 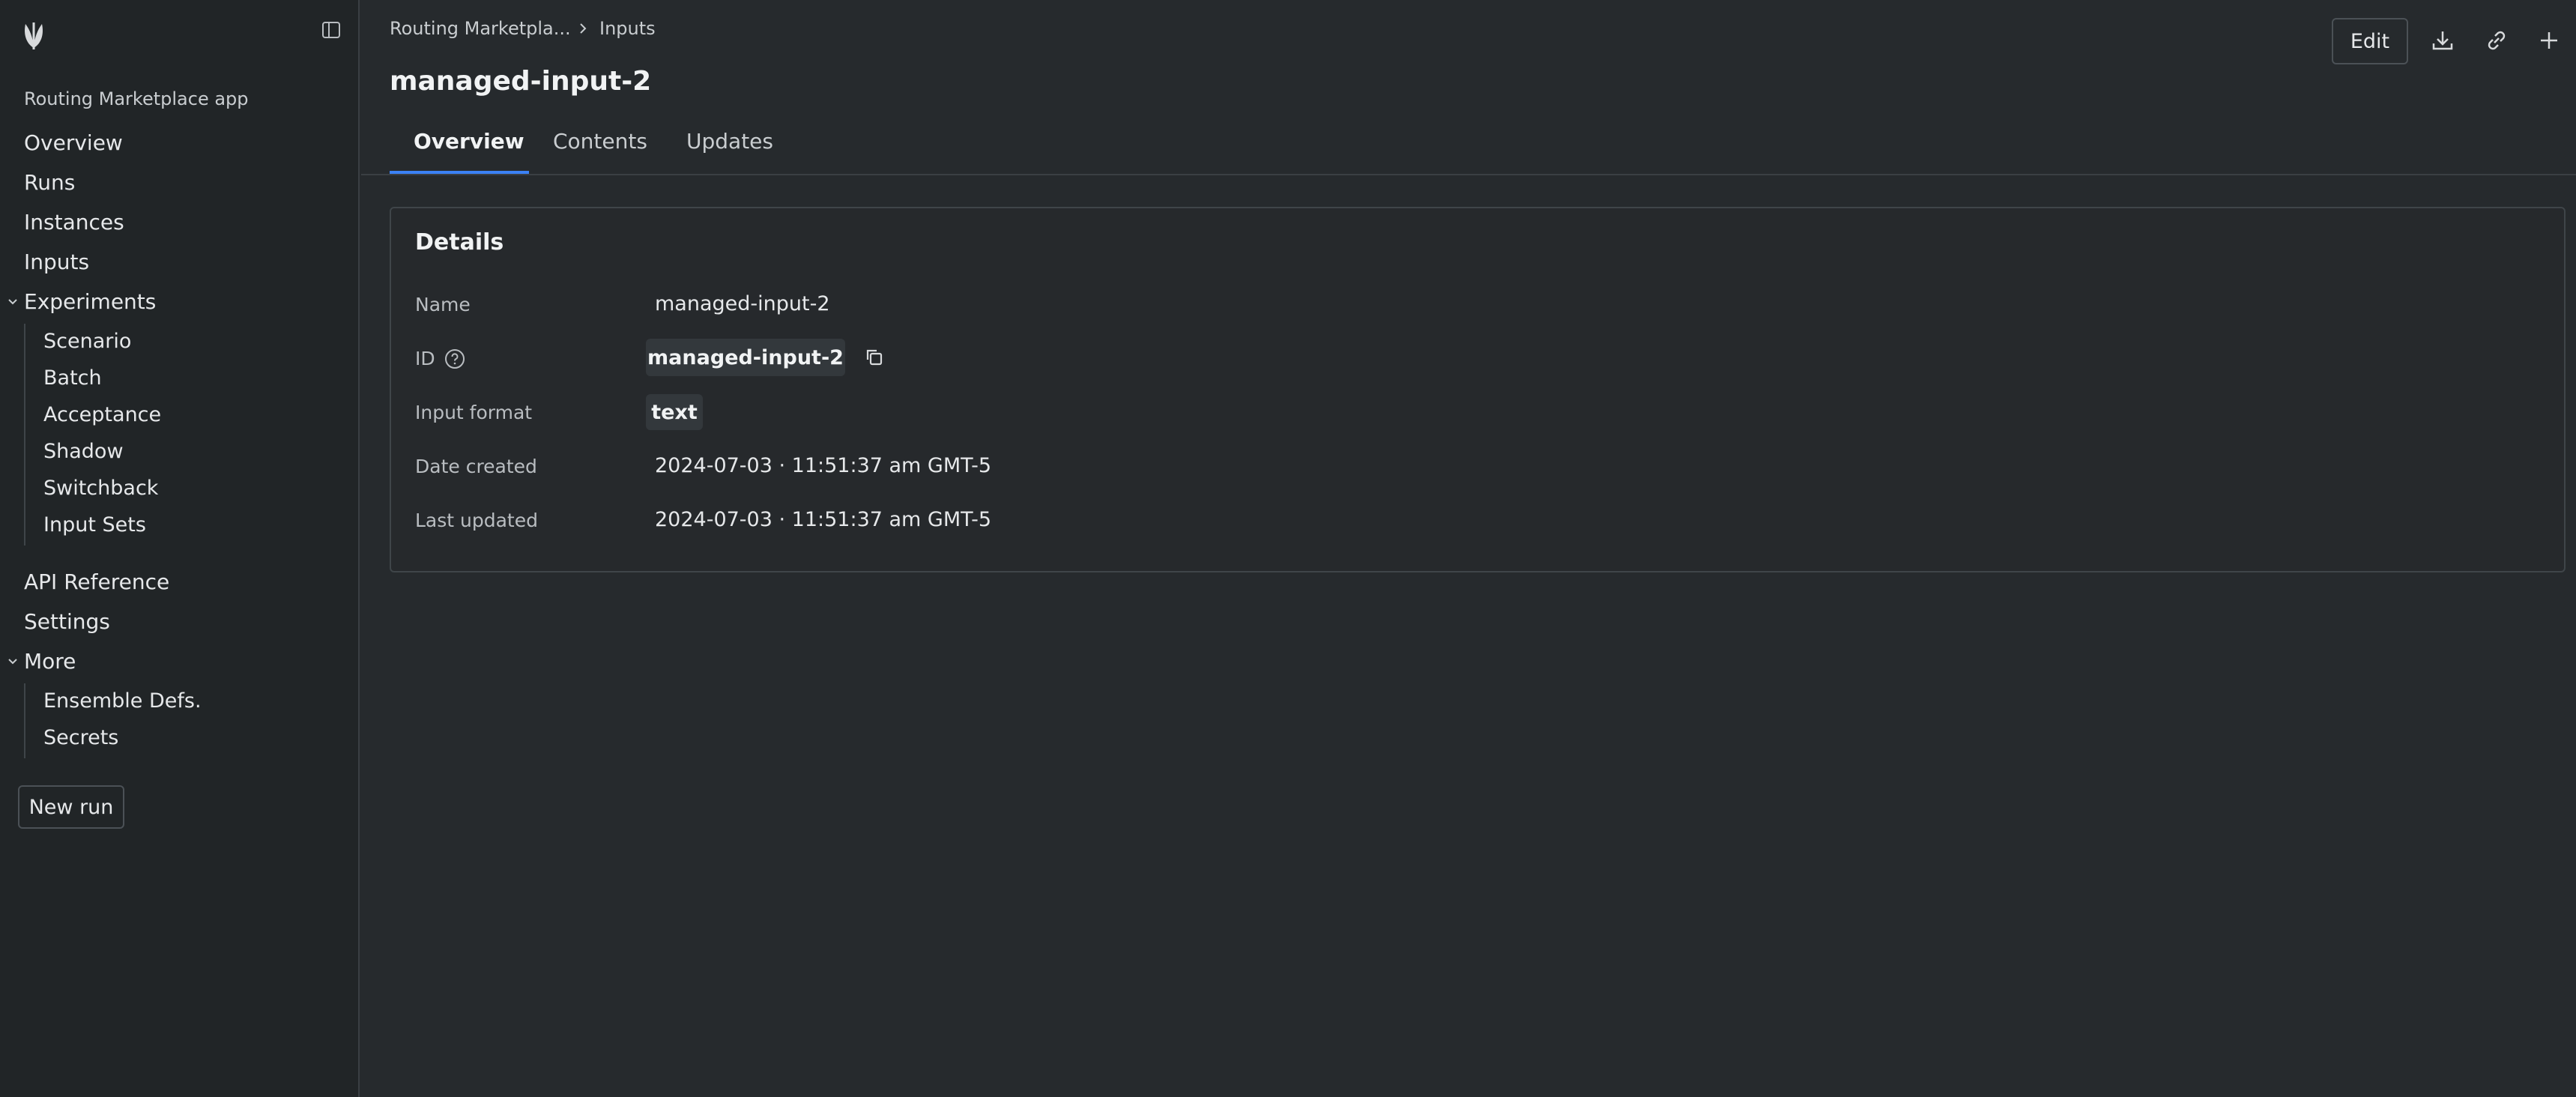 I want to click on last-updated-value: 2024-07-03 · 11:51:37 am GMT-5, so click(x=823, y=519).